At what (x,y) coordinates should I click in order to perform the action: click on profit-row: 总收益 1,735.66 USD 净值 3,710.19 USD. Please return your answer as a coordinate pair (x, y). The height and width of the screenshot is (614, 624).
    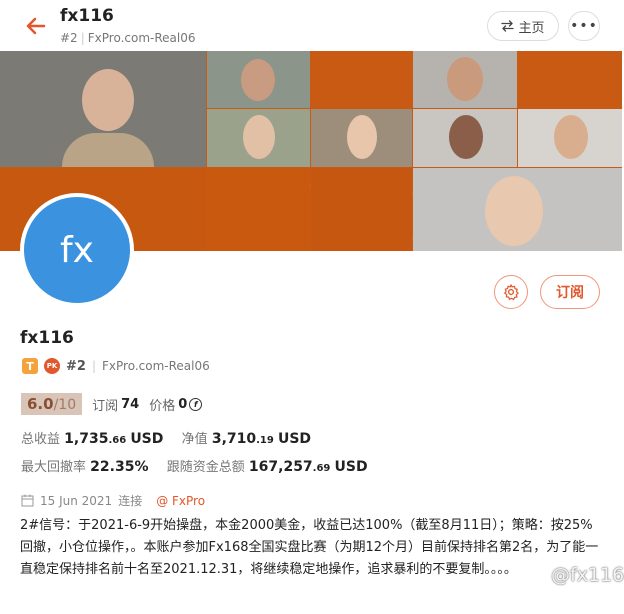
    Looking at the image, I should click on (166, 437).